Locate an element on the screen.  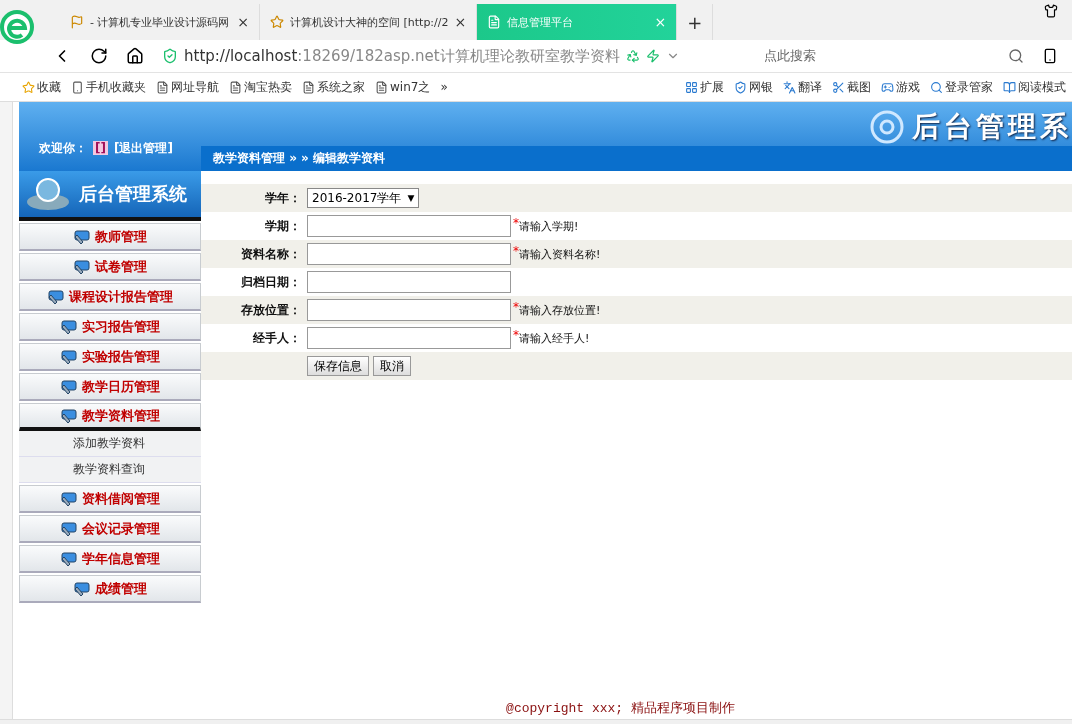
menu-item: 课程设计报告管理 is located at coordinates (110, 297).